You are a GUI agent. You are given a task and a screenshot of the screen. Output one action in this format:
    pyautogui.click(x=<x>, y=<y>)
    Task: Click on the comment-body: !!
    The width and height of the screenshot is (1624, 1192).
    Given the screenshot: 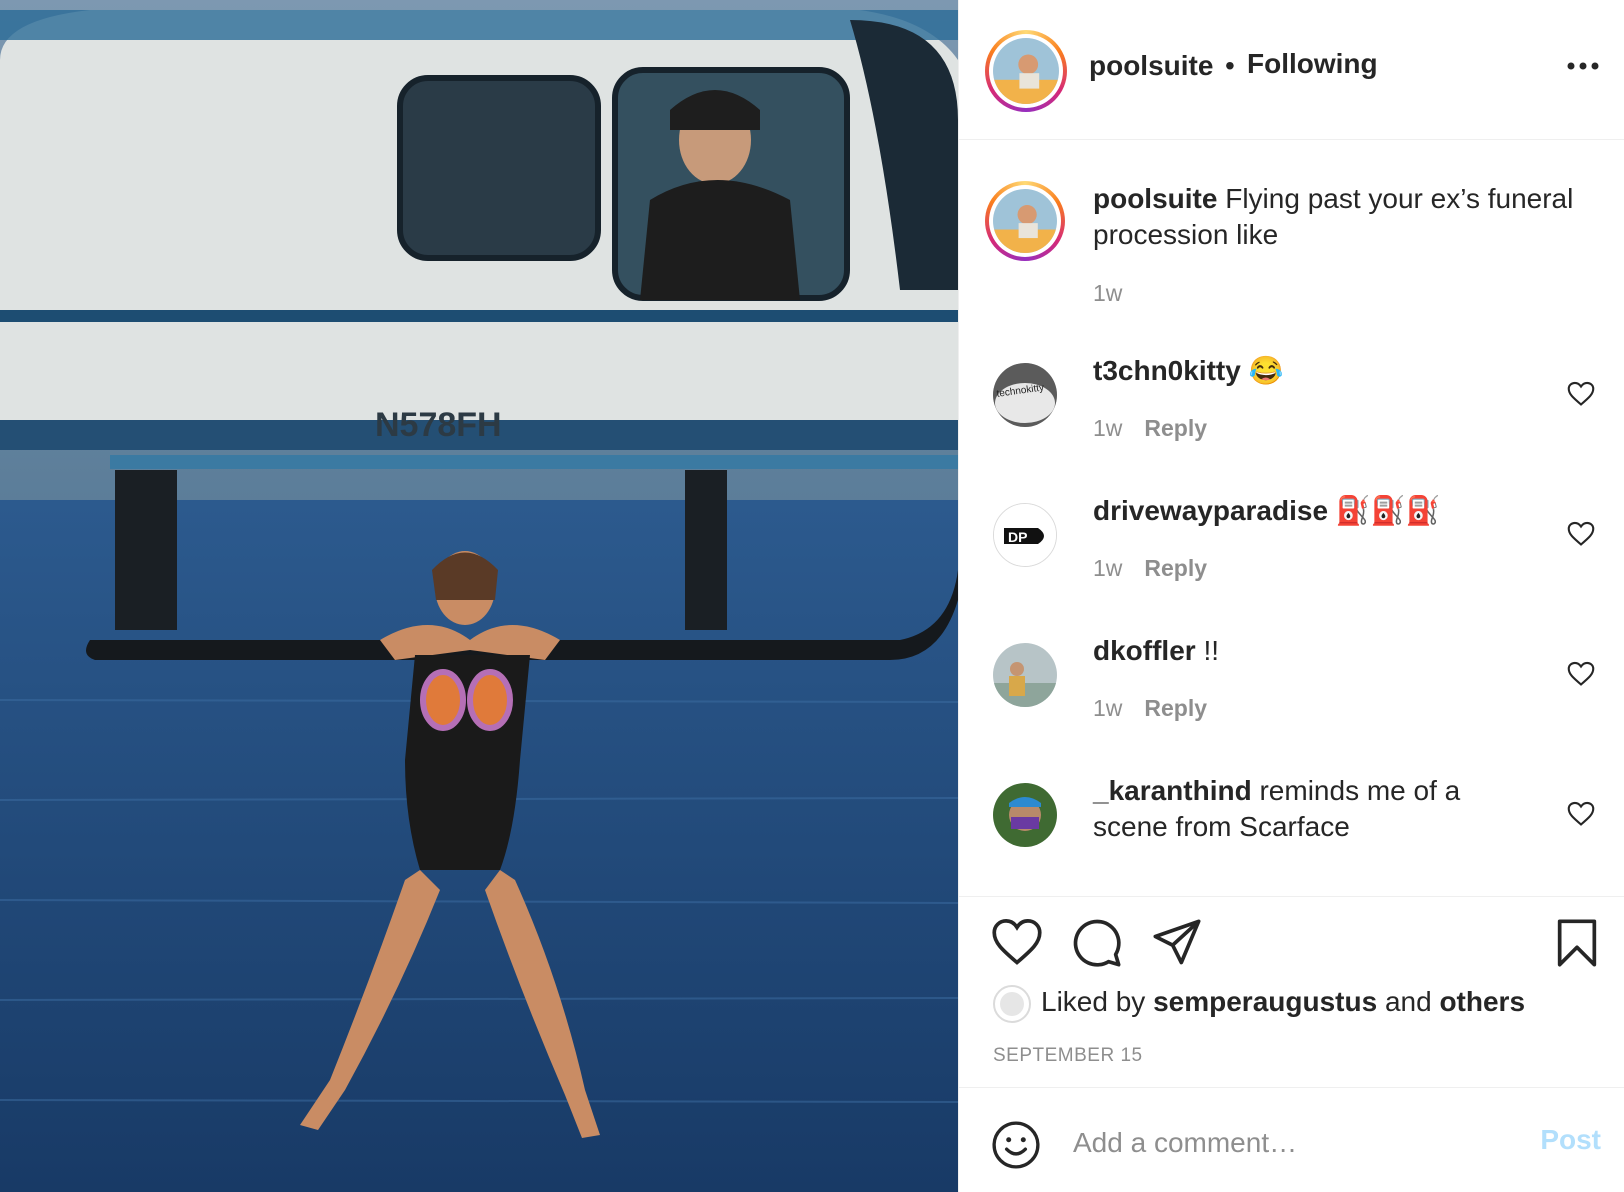 What is the action you would take?
    pyautogui.click(x=1211, y=650)
    